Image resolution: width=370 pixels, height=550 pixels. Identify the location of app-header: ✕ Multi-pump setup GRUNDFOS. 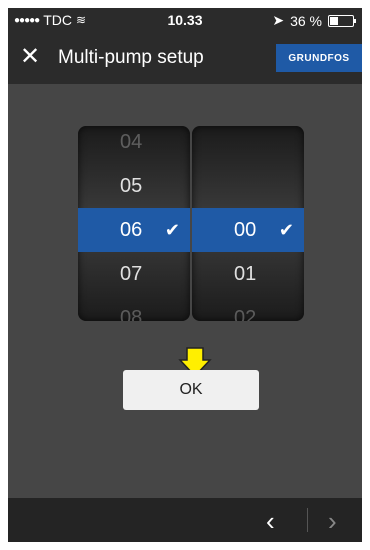
(185, 58).